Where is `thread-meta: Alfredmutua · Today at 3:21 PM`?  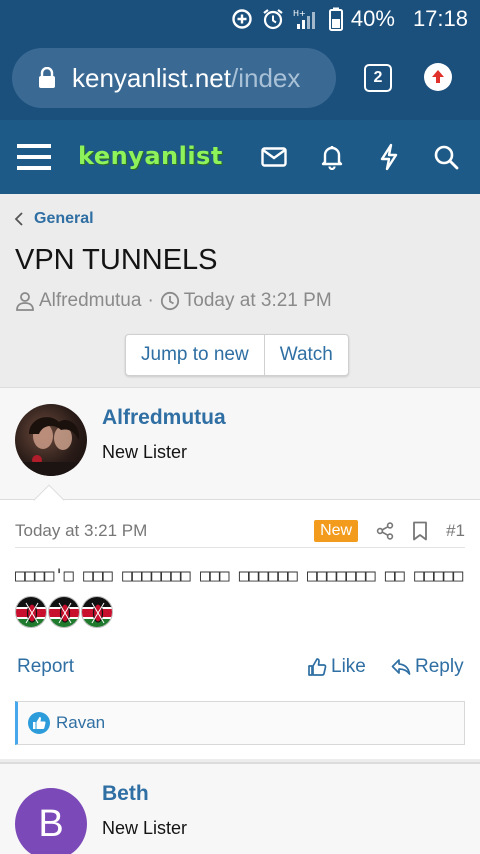 thread-meta: Alfredmutua · Today at 3:21 PM is located at coordinates (173, 301).